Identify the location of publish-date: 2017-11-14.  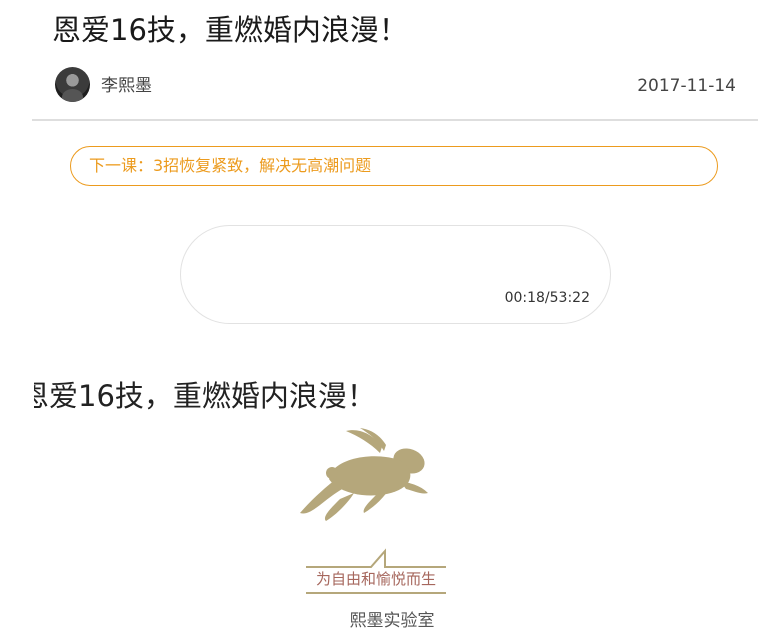
(686, 86).